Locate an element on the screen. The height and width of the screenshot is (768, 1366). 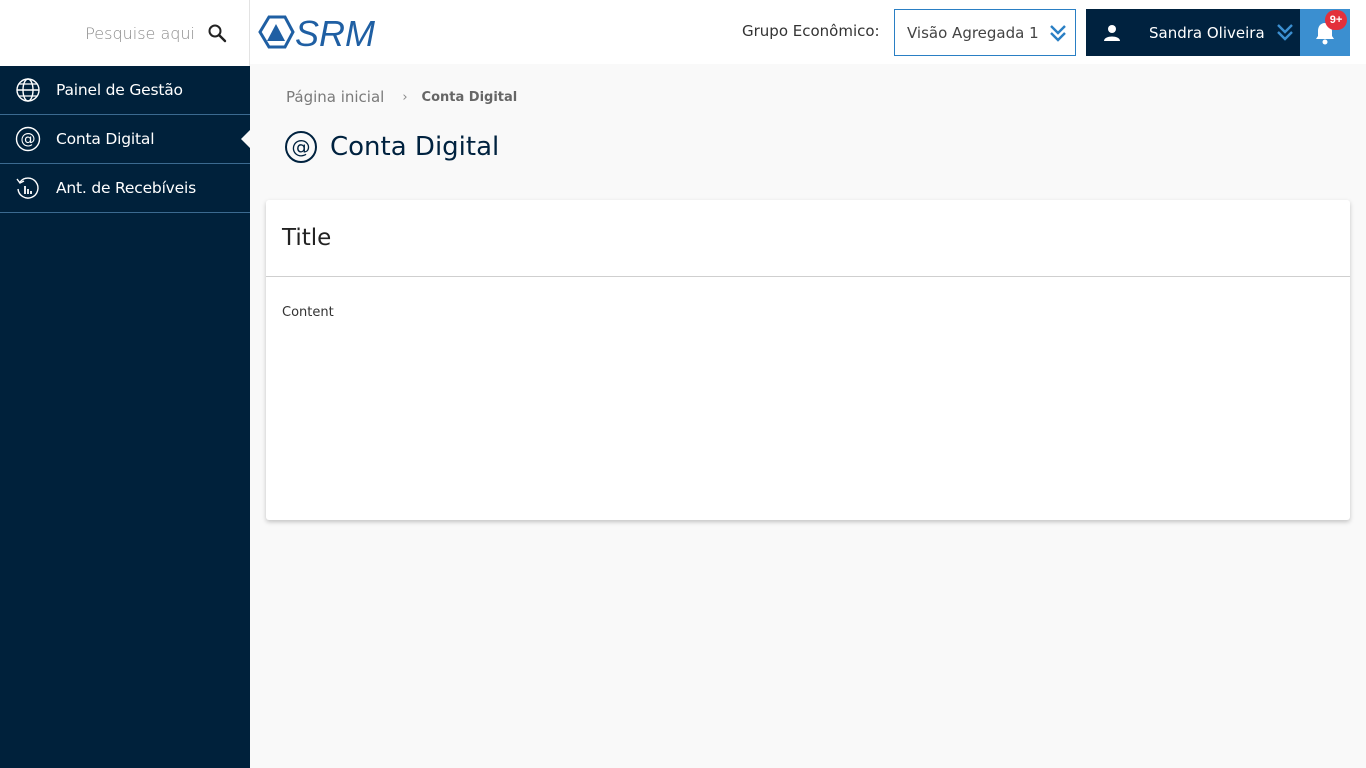
sidebar-item-ant-de-recebiveis: Ant. de Recebíveis is located at coordinates (125, 188).